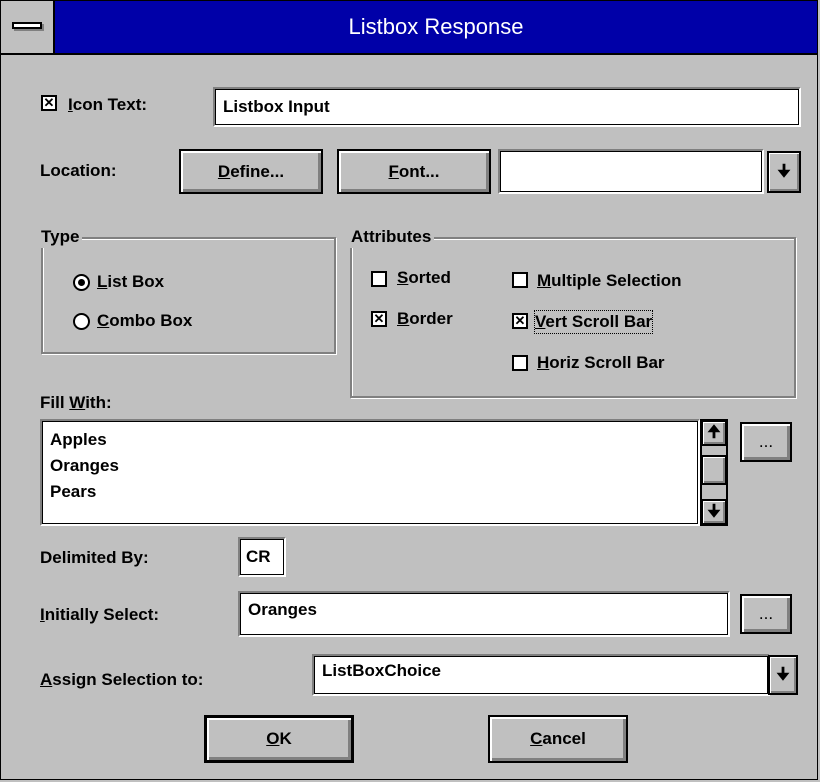 Image resolution: width=820 pixels, height=782 pixels. I want to click on title-bar: Listbox Response, so click(409, 28).